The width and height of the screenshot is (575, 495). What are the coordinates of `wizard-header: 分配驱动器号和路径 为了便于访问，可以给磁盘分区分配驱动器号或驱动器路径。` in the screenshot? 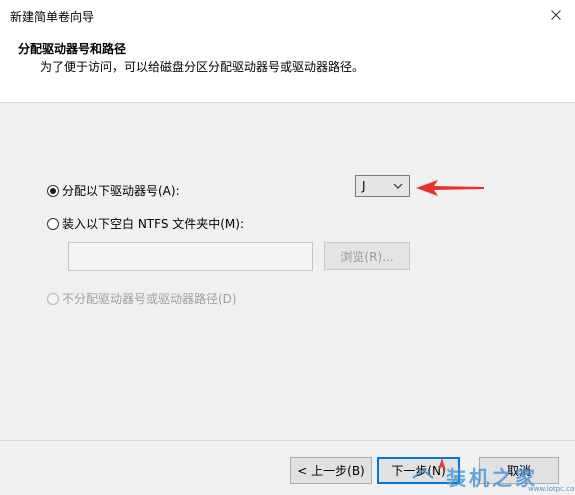 It's located at (287, 66).